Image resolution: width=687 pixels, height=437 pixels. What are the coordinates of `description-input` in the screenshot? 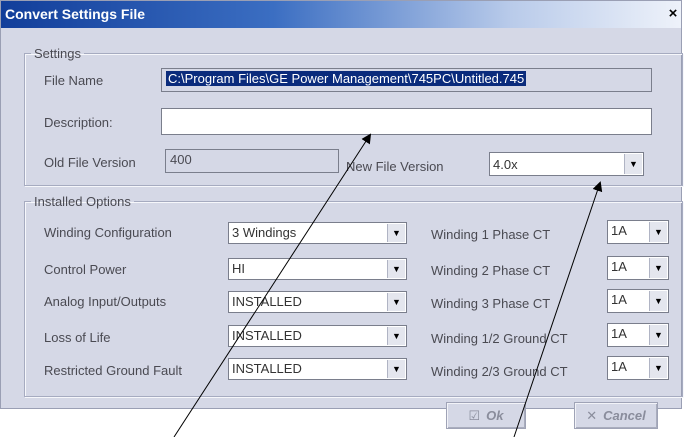 It's located at (406, 121).